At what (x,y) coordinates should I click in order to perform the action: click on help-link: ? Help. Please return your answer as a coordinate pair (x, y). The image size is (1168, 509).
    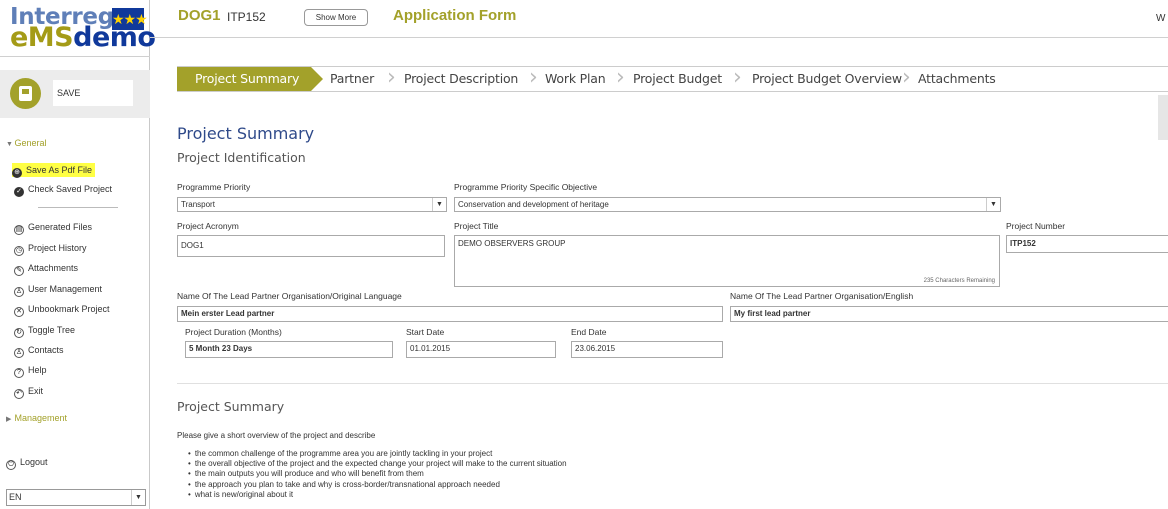
    Looking at the image, I should click on (30, 370).